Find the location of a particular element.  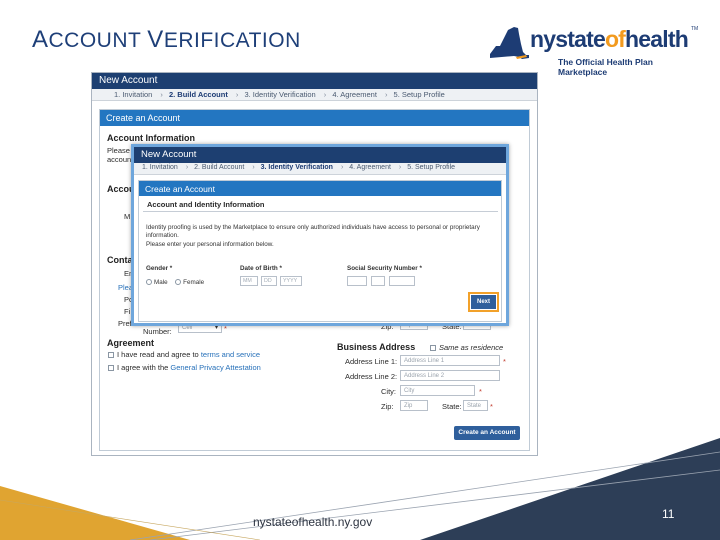

zip-input: Zip is located at coordinates (414, 405).